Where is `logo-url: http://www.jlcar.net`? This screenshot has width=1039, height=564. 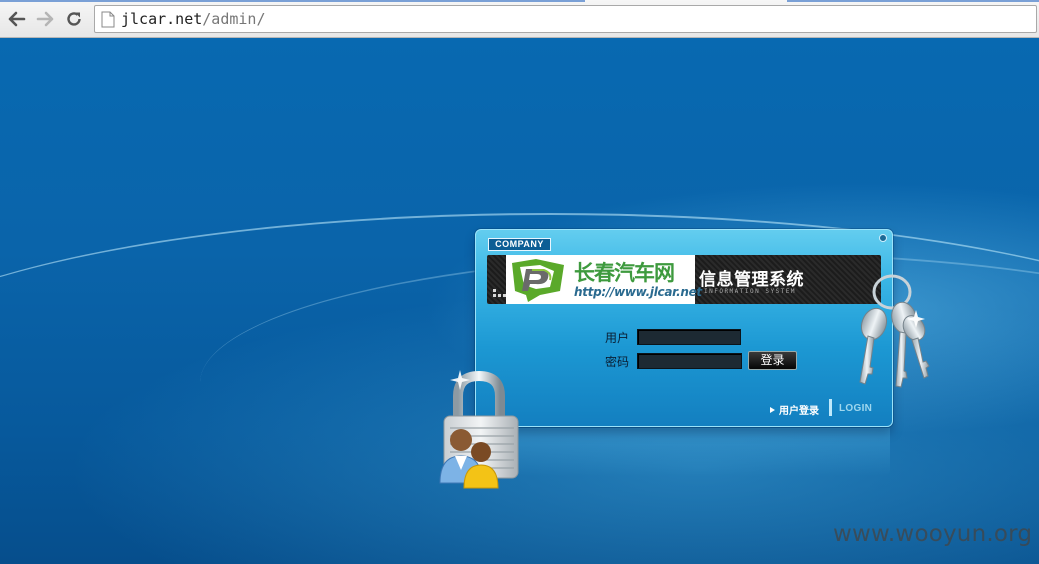 logo-url: http://www.jlcar.net is located at coordinates (638, 292).